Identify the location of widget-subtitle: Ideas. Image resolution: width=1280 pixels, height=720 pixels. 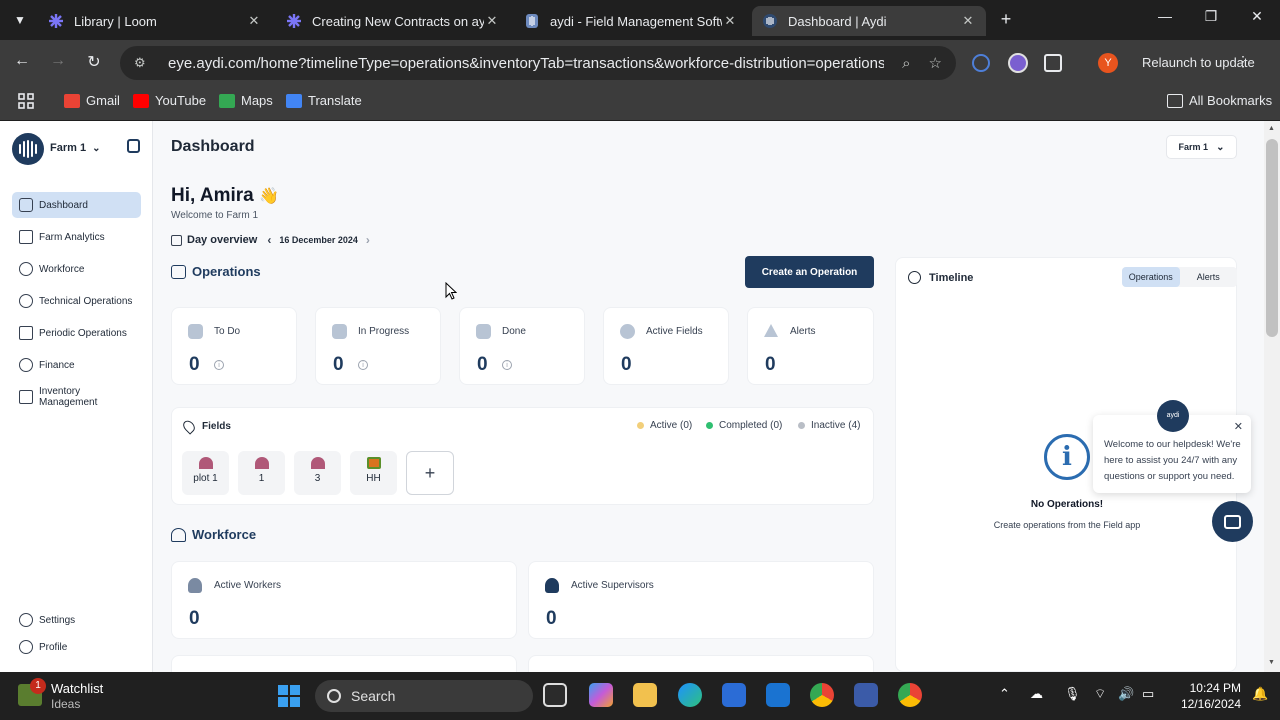
(65, 704).